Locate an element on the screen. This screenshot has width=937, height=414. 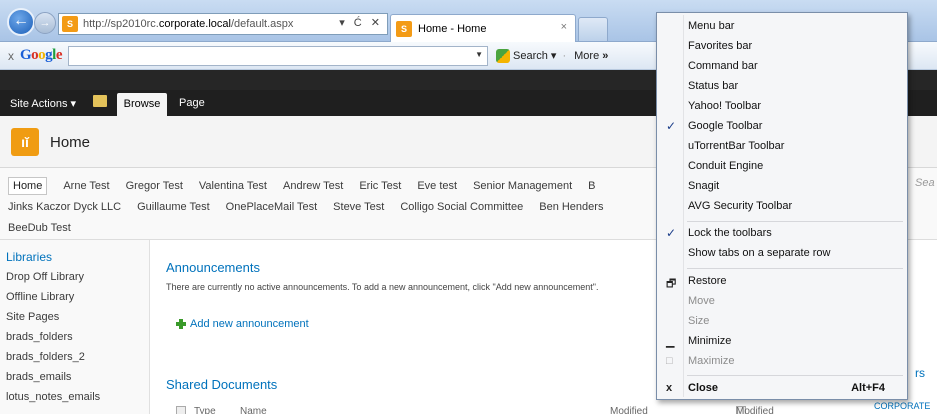
menu-item-yahoo-toolbar: Yahoo! Toolbar is located at coordinates (782, 107).